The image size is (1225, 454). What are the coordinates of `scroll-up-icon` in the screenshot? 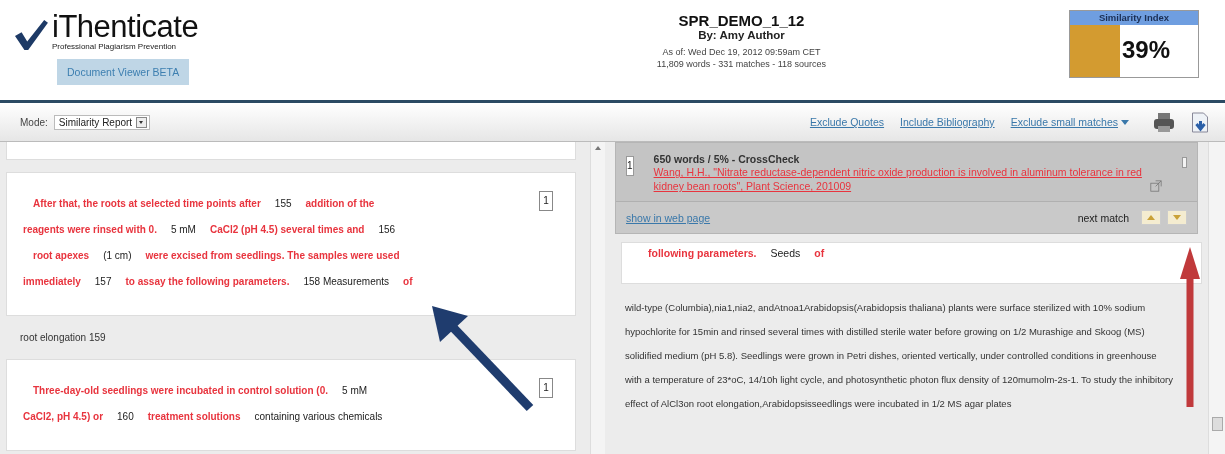 It's located at (598, 148).